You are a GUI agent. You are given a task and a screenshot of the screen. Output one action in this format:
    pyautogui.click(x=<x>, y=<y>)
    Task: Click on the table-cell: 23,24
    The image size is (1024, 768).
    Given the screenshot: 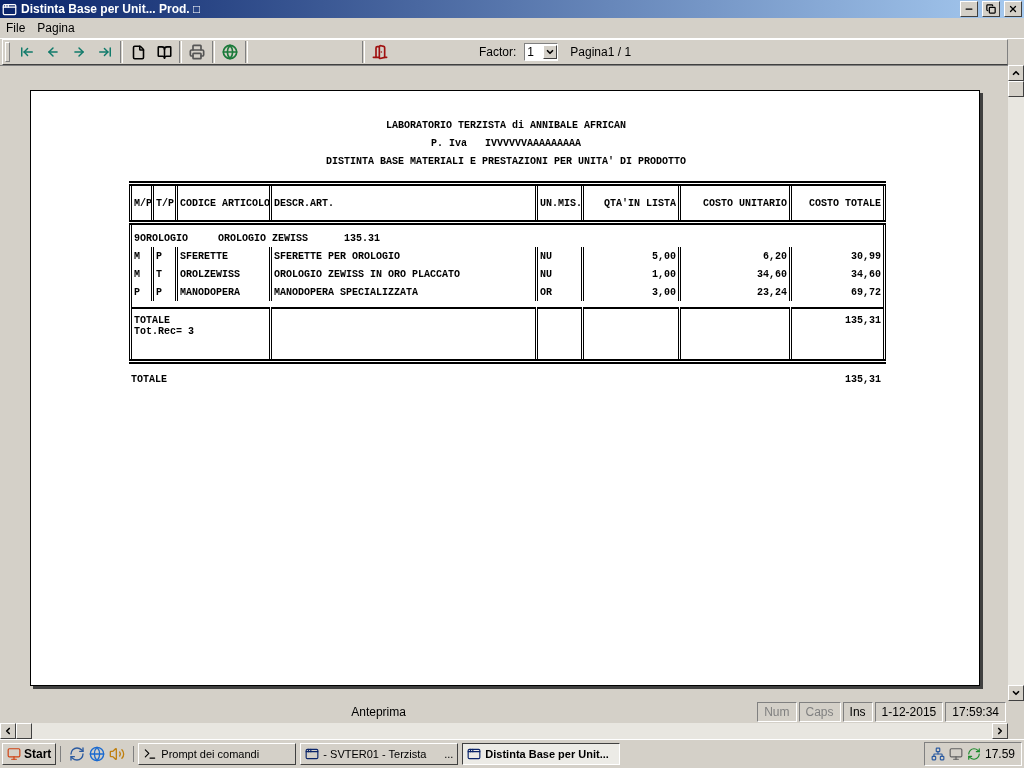 What is the action you would take?
    pyautogui.click(x=735, y=292)
    